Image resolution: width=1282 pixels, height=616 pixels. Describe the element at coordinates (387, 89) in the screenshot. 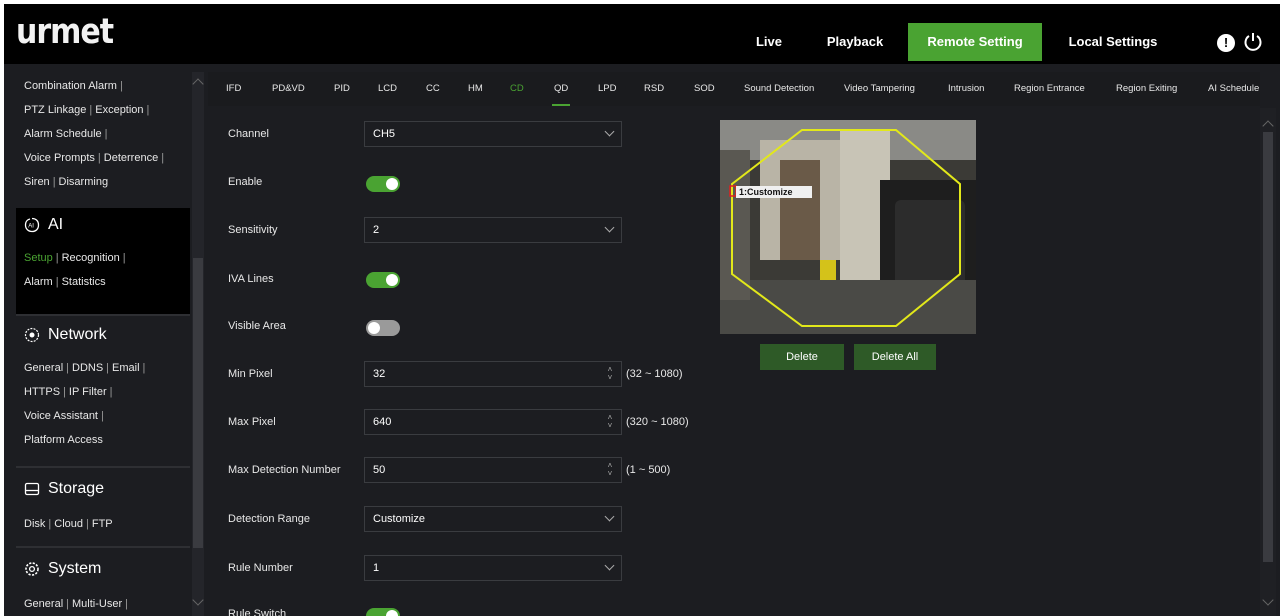

I see `tab-lcd: LCD` at that location.